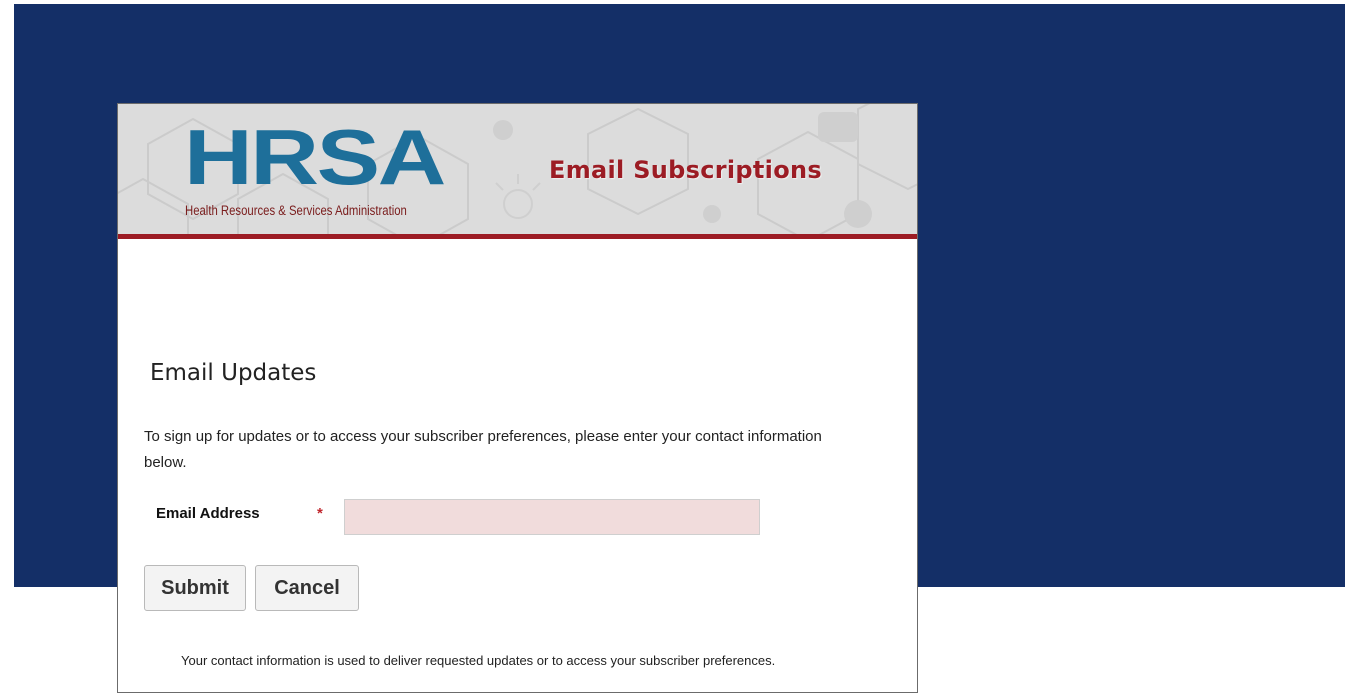 The width and height of the screenshot is (1345, 693). I want to click on hrsa-logo: HRSA, so click(315, 157).